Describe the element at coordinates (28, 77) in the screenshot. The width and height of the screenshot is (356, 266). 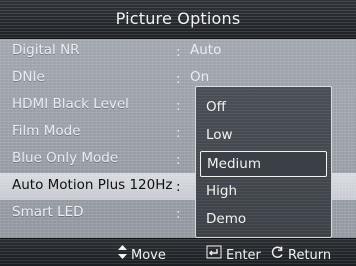
I see `menu-label: DNIe` at that location.